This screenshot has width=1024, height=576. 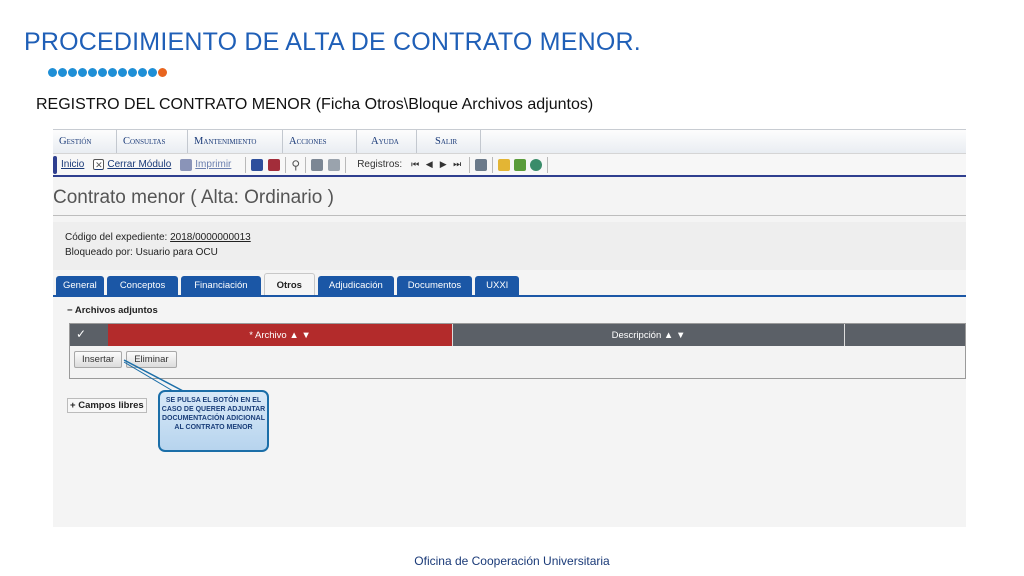 I want to click on callout-pointer, so click(x=154, y=377).